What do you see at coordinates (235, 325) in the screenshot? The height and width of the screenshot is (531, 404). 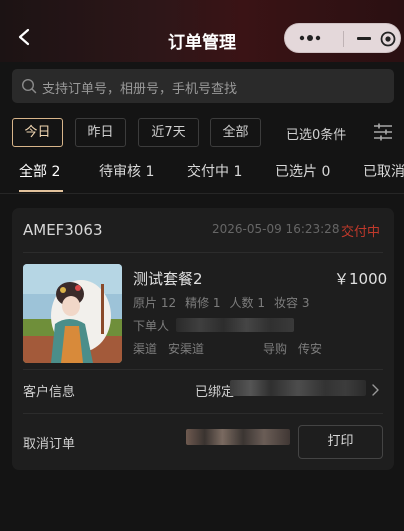 I see `orderer-redacted` at bounding box center [235, 325].